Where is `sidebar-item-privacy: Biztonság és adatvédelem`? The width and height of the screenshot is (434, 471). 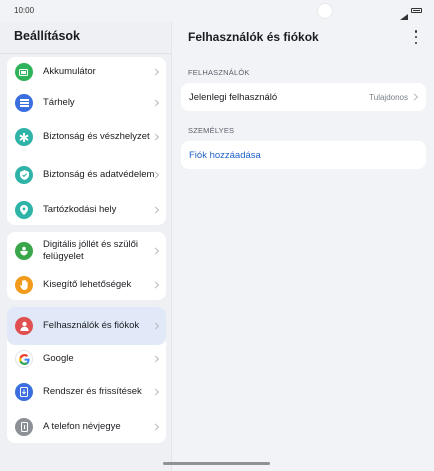
sidebar-item-privacy: Biztonság és adatvédelem is located at coordinates (86, 175).